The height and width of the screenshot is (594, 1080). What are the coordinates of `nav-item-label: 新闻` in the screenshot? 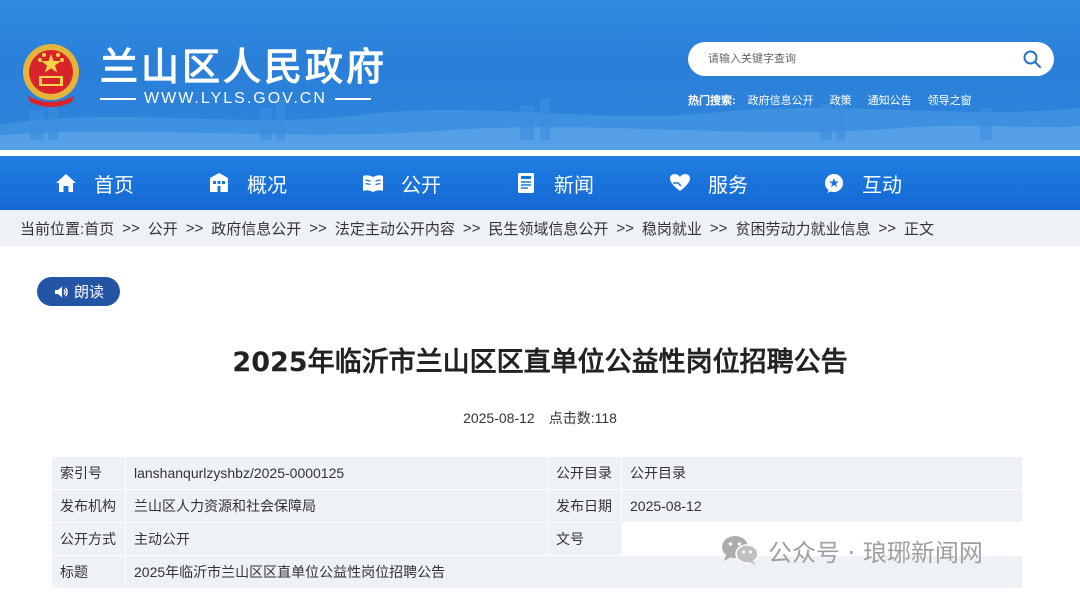 It's located at (574, 184).